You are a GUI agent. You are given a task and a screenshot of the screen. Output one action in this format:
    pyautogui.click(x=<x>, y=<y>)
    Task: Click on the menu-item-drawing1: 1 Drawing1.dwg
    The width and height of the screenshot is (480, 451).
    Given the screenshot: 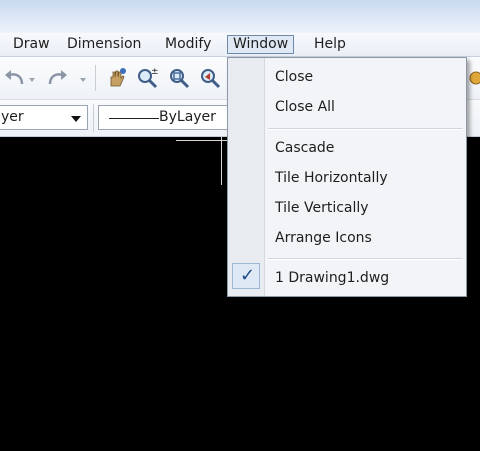 What is the action you would take?
    pyautogui.click(x=332, y=278)
    